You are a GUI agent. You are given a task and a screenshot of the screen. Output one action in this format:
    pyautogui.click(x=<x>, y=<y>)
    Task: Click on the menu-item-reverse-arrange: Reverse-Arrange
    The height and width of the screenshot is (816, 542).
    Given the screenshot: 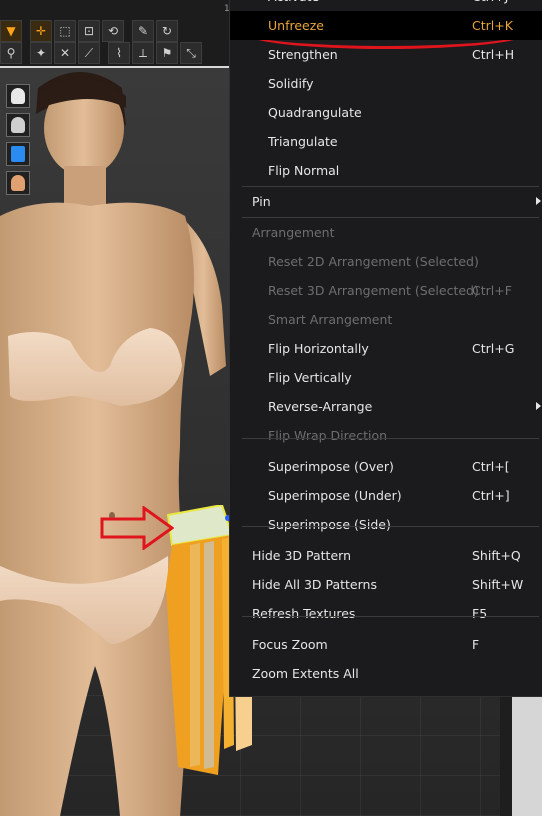 What is the action you would take?
    pyautogui.click(x=386, y=406)
    